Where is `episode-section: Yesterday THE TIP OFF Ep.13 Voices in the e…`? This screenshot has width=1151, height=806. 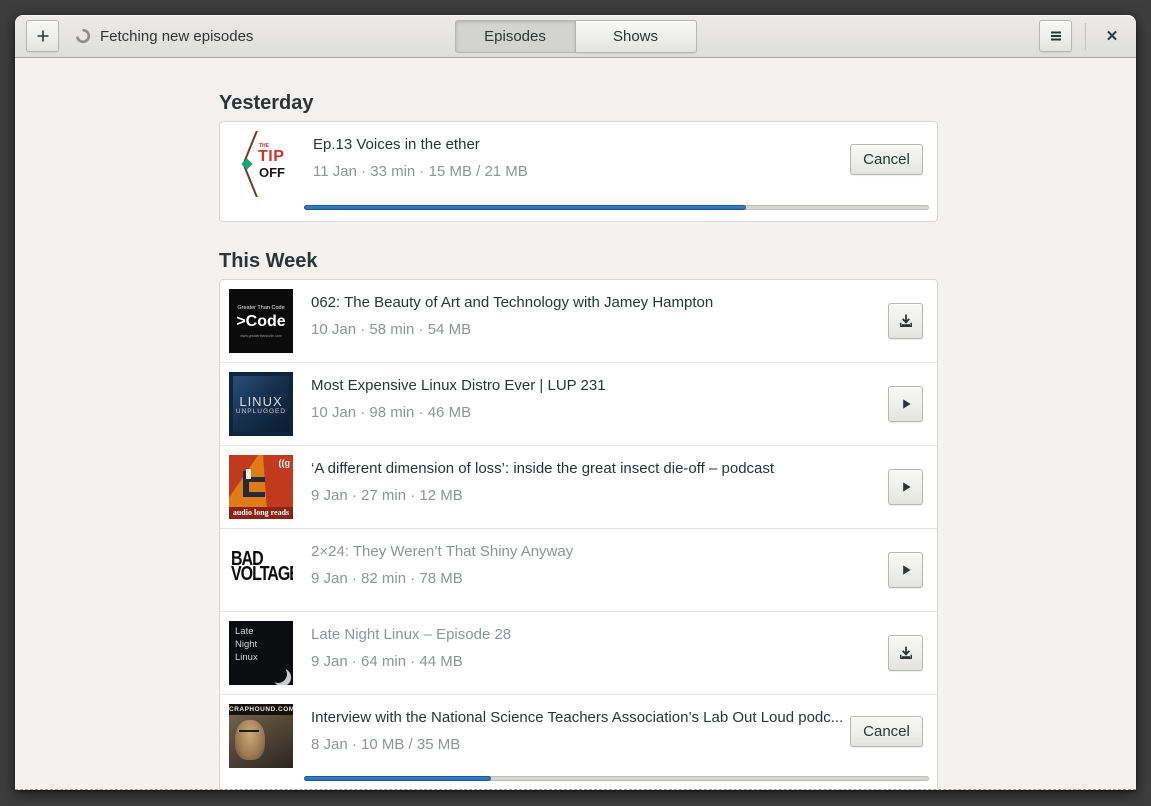
episode-section: Yesterday THE TIP OFF Ep.13 Voices in the e… is located at coordinates (578, 157).